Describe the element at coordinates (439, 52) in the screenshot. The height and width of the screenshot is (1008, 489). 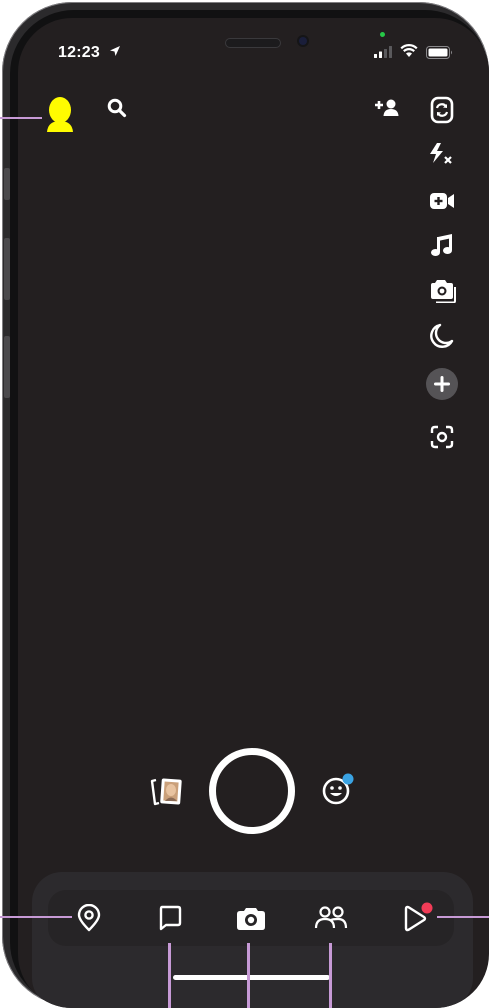
I see `battery-icon` at that location.